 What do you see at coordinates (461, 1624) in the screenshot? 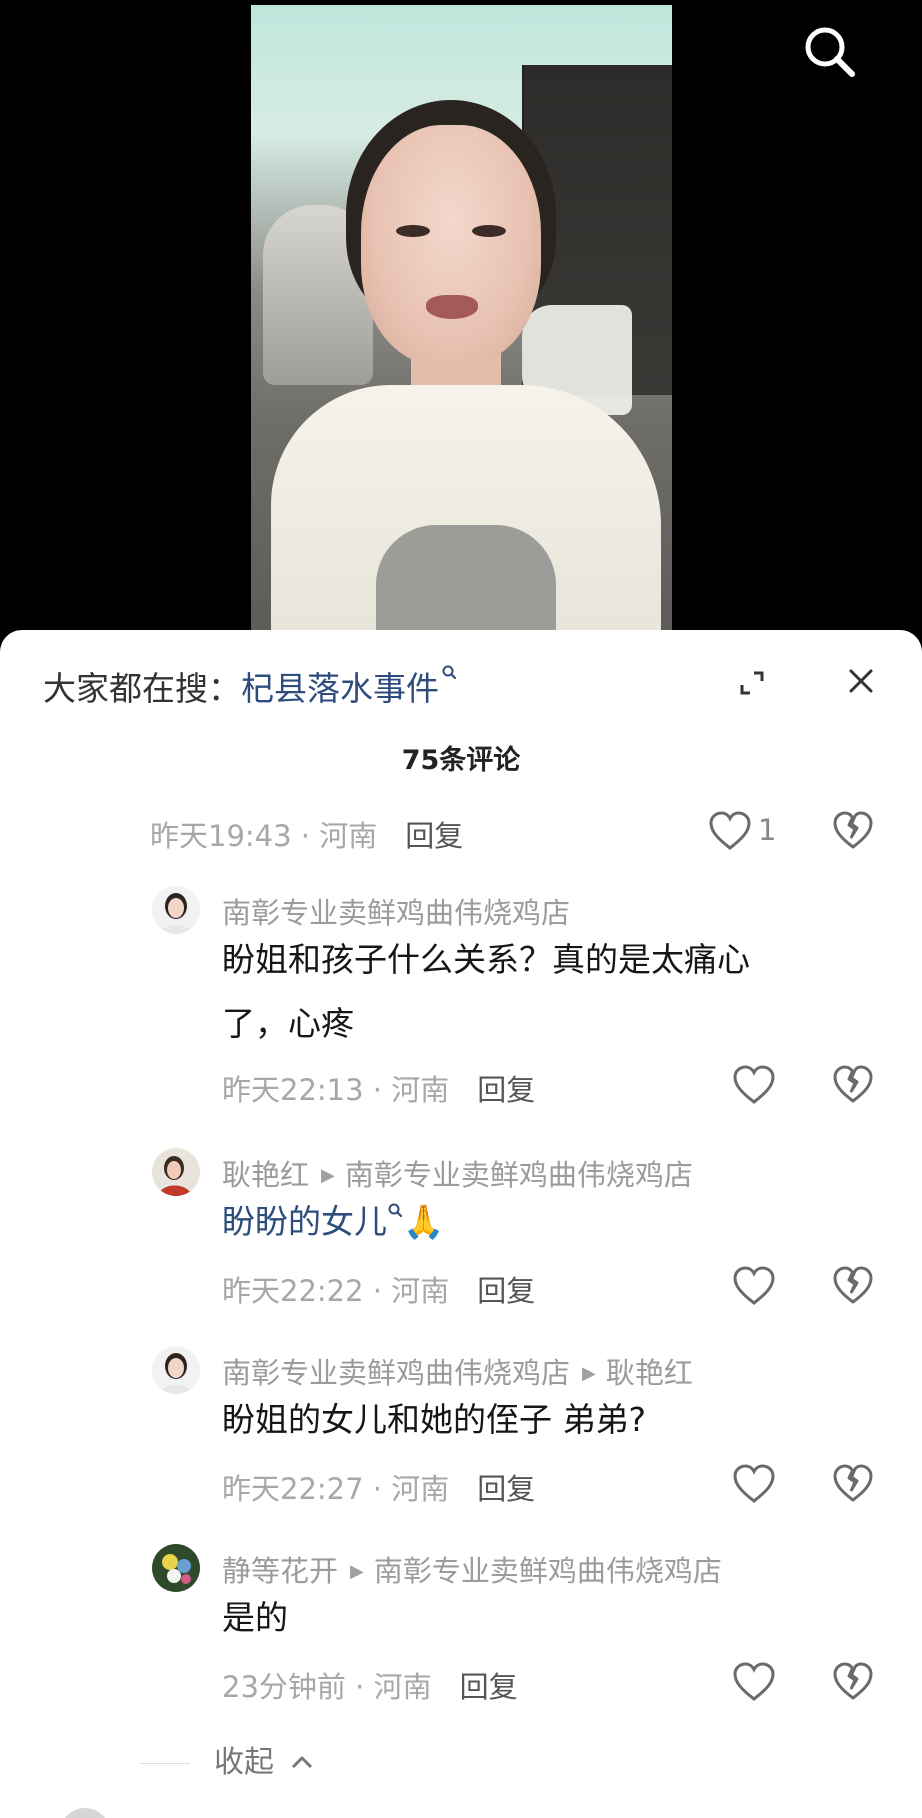
I see `reply-item: 静等花开 ▶ 南彰专业卖鲜鸡曲伟烧鸡店 是的 23分钟前 · 河南 回复` at bounding box center [461, 1624].